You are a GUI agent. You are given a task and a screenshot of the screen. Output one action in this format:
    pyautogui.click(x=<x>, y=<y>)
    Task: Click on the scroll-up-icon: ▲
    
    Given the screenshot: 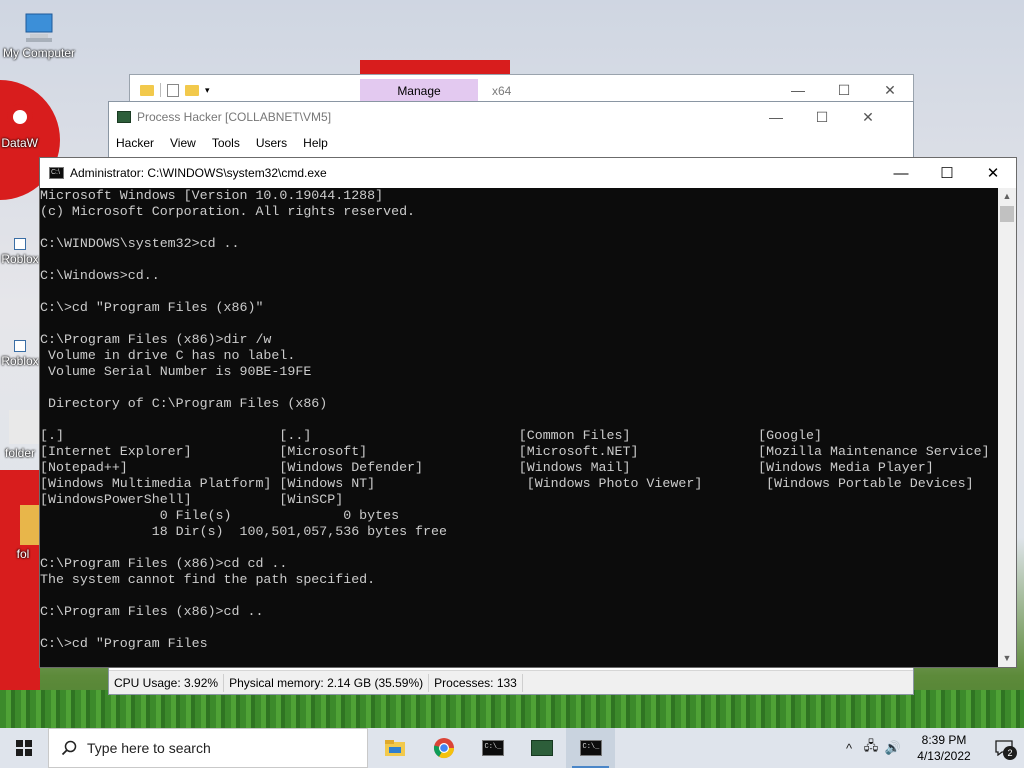 What is the action you would take?
    pyautogui.click(x=1007, y=196)
    